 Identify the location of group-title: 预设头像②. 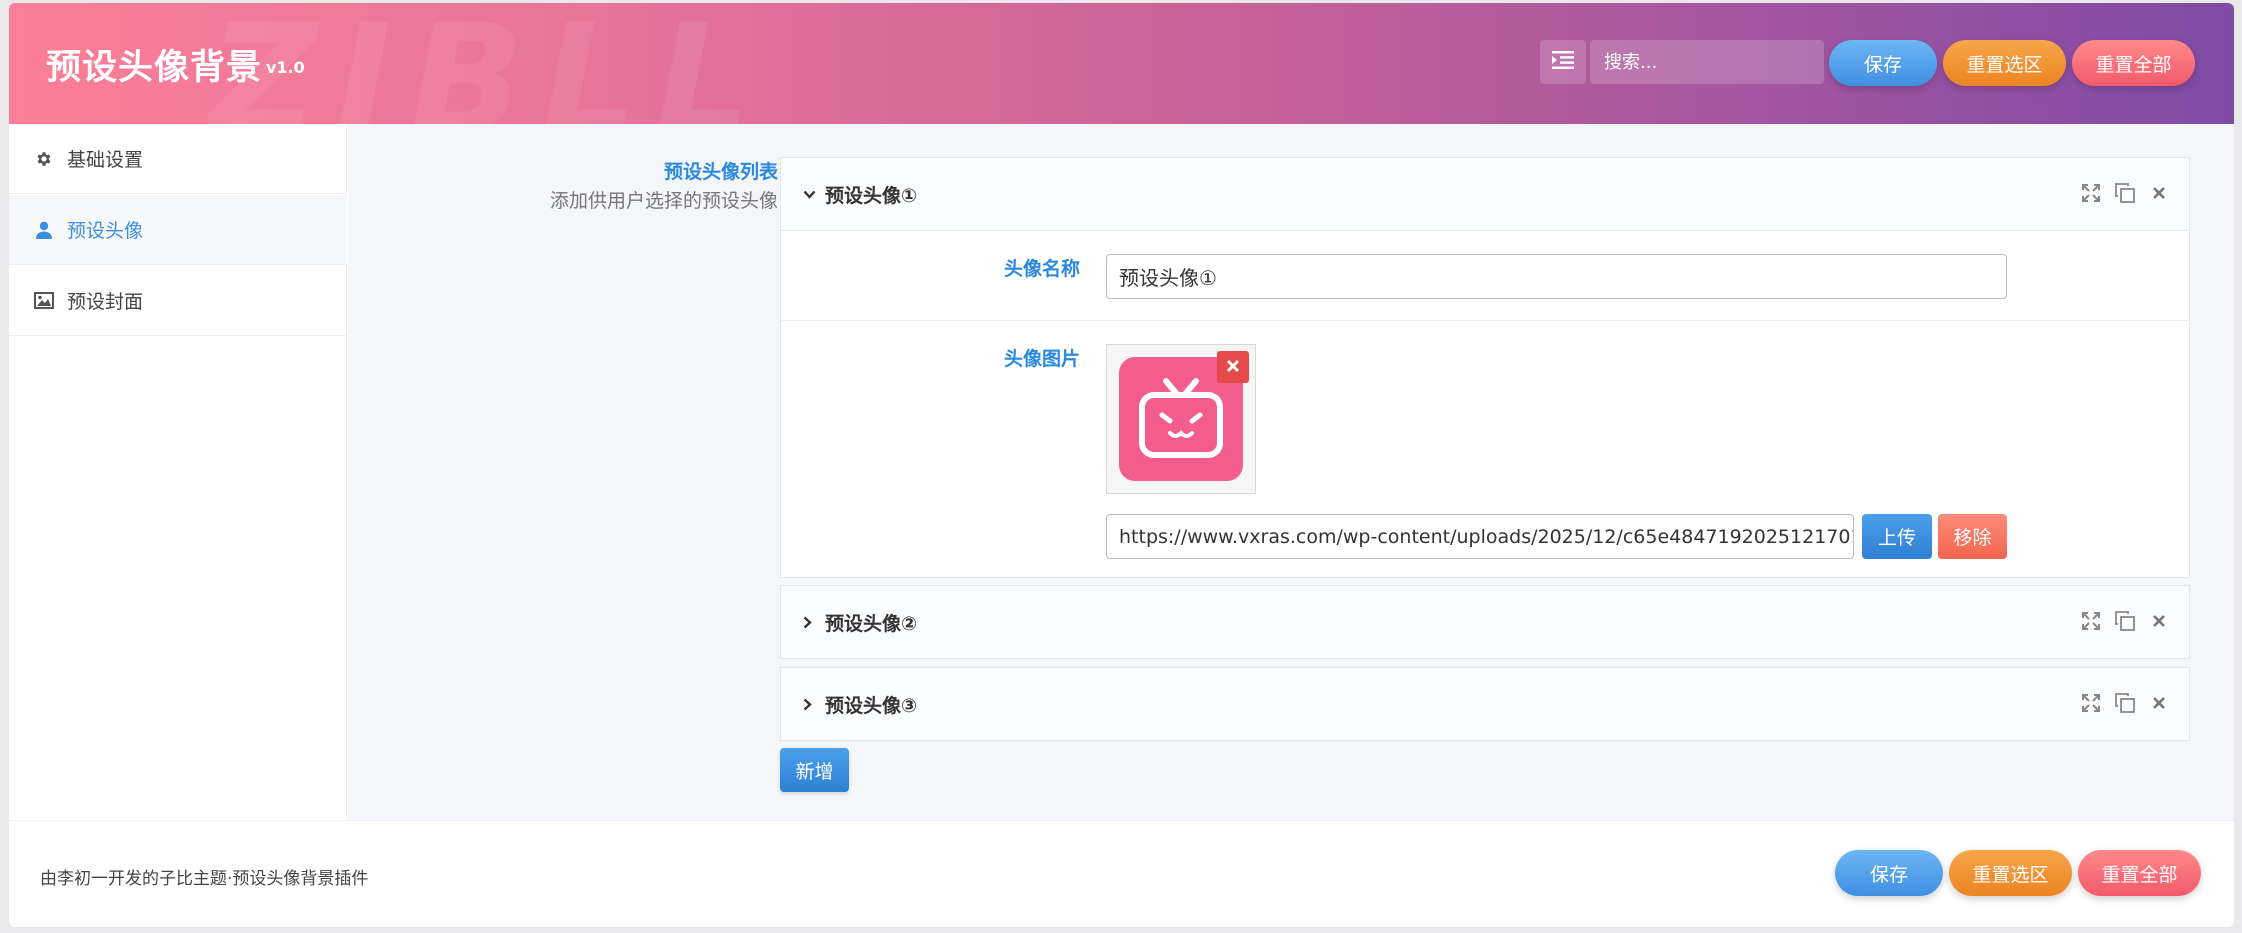
(871, 623).